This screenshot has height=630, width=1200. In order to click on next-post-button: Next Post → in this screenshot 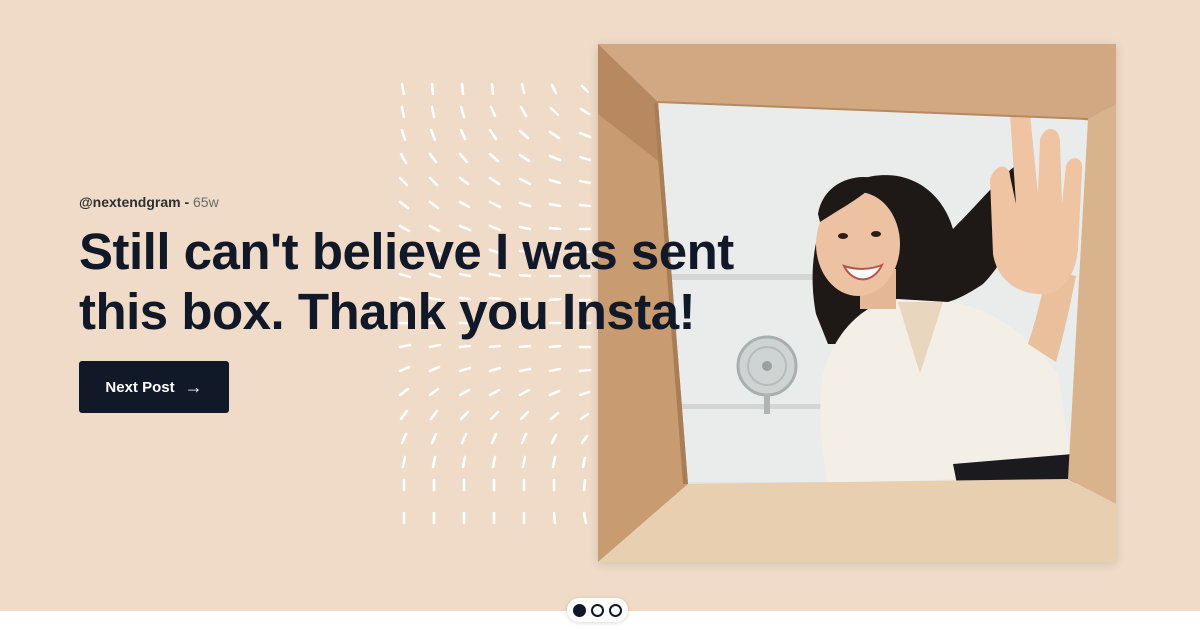, I will do `click(154, 387)`.